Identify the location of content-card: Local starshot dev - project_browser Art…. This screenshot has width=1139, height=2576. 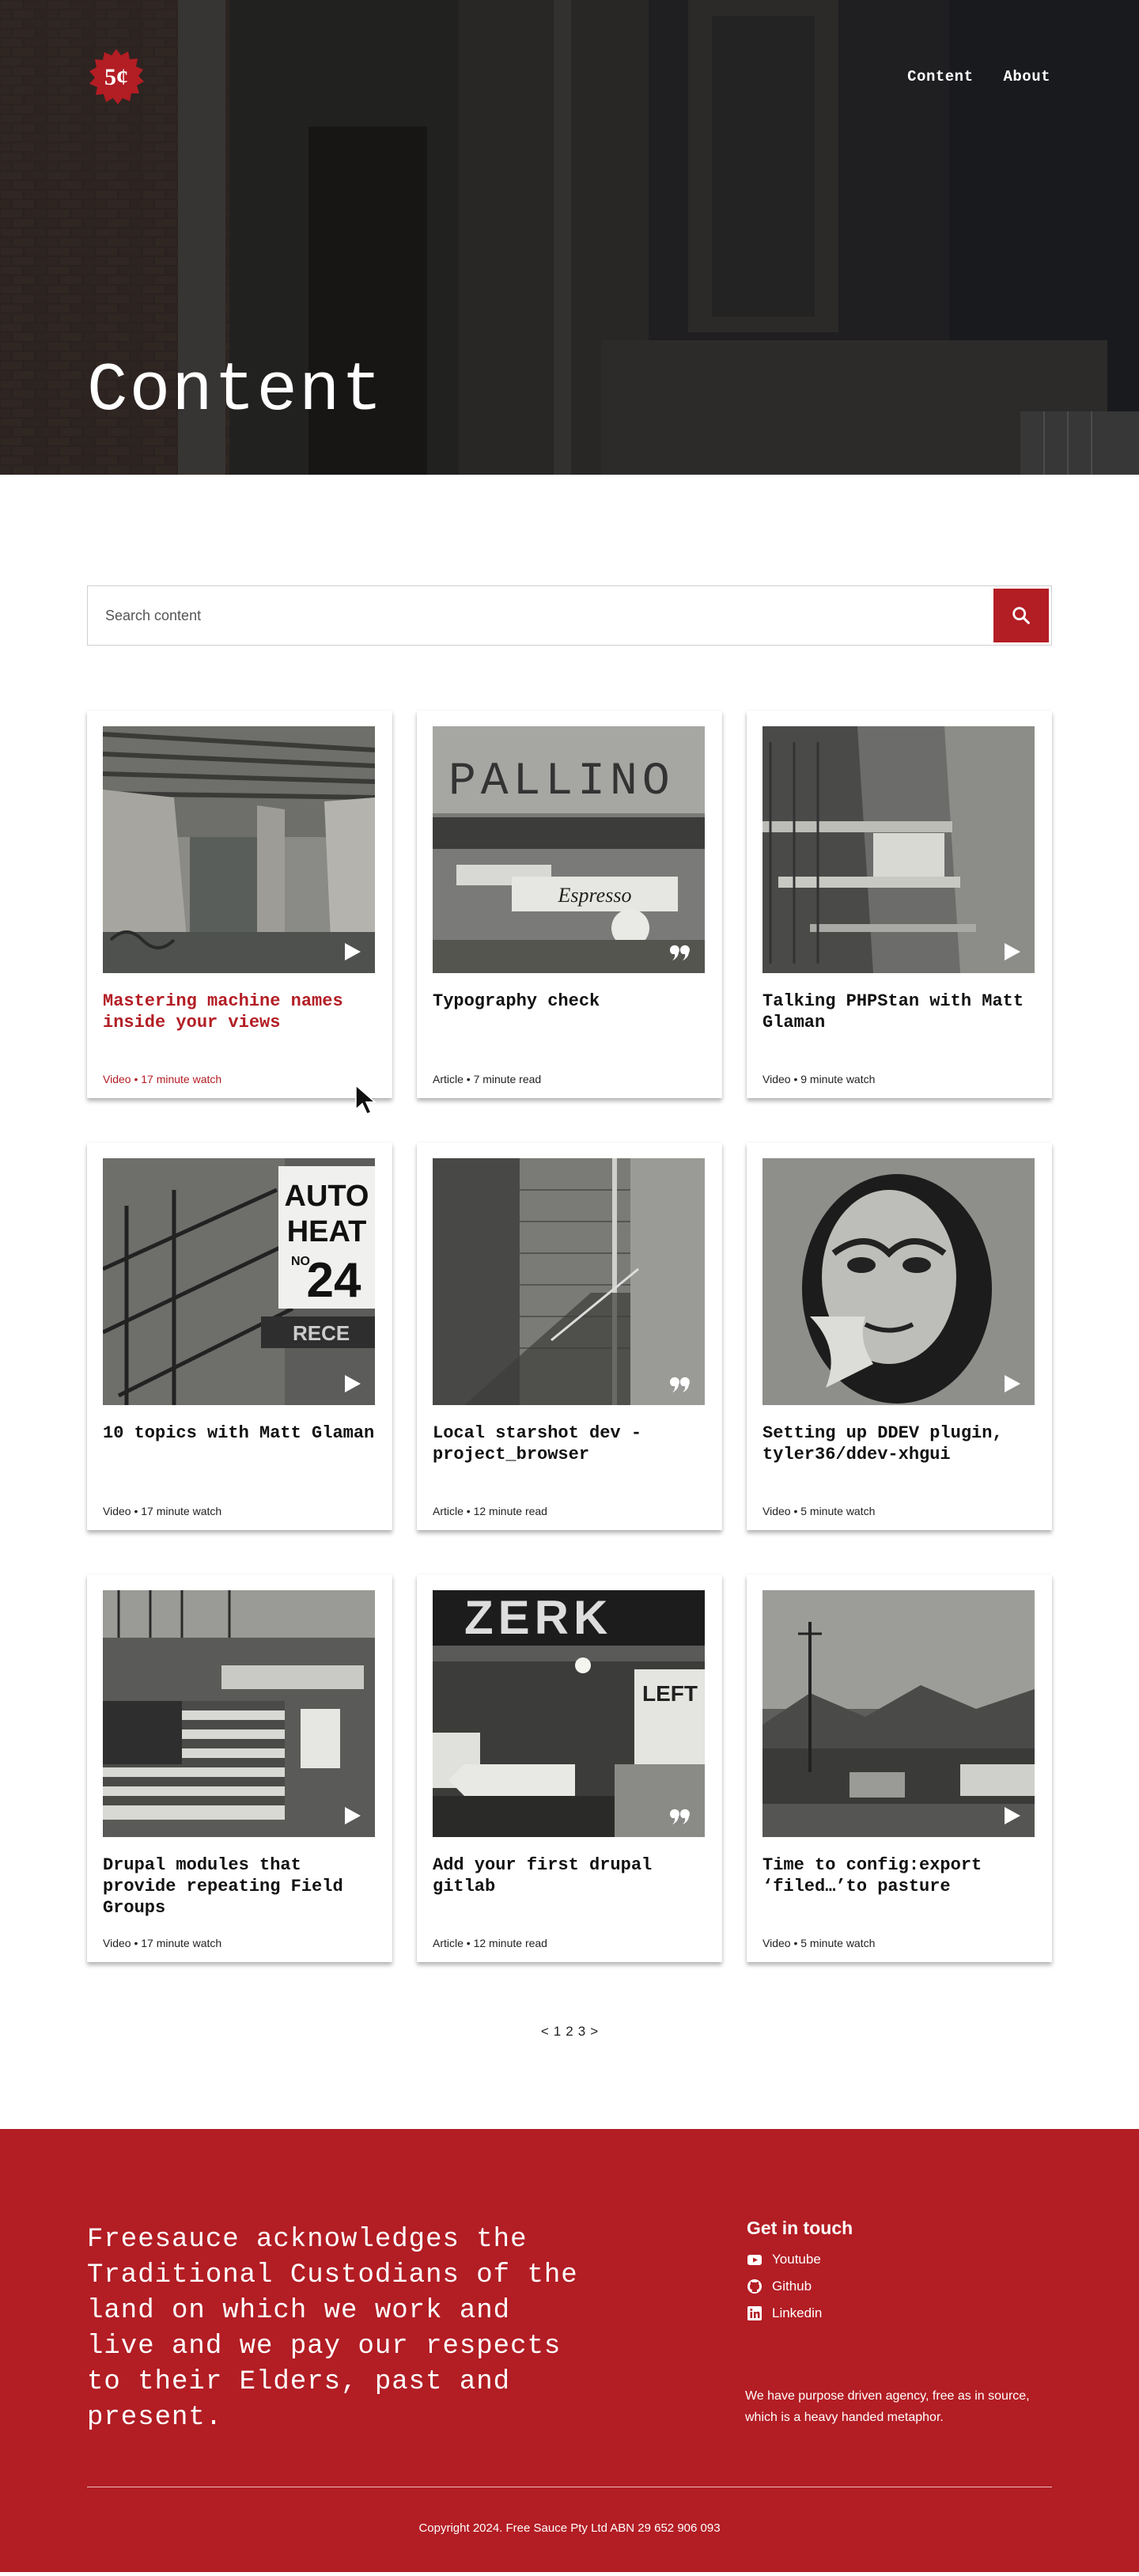
(569, 1336).